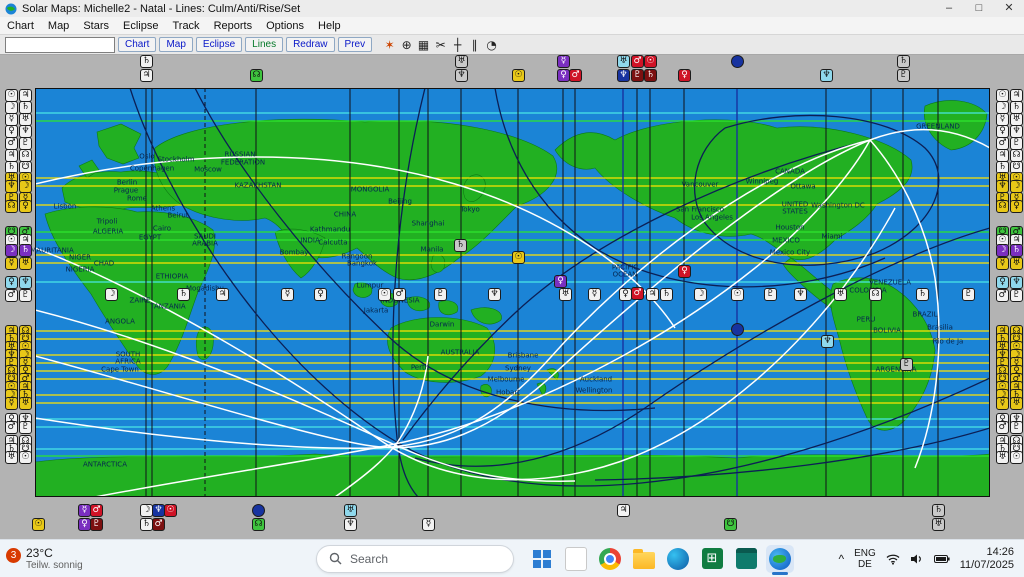 This screenshot has height=577, width=1024. I want to click on wifi-icon, so click(893, 559).